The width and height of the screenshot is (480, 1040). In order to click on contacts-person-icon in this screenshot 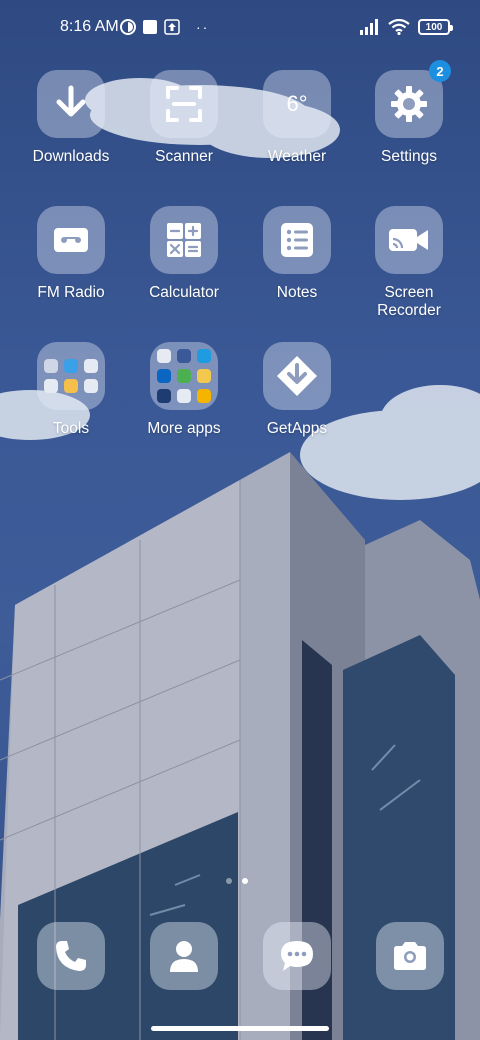, I will do `click(184, 956)`.